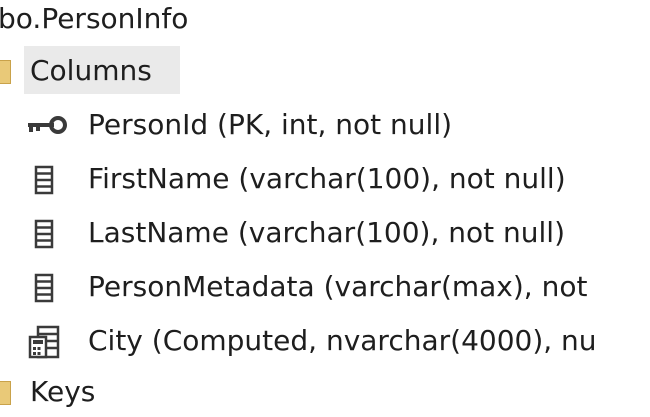  I want to click on computed-column-icon, so click(44, 342).